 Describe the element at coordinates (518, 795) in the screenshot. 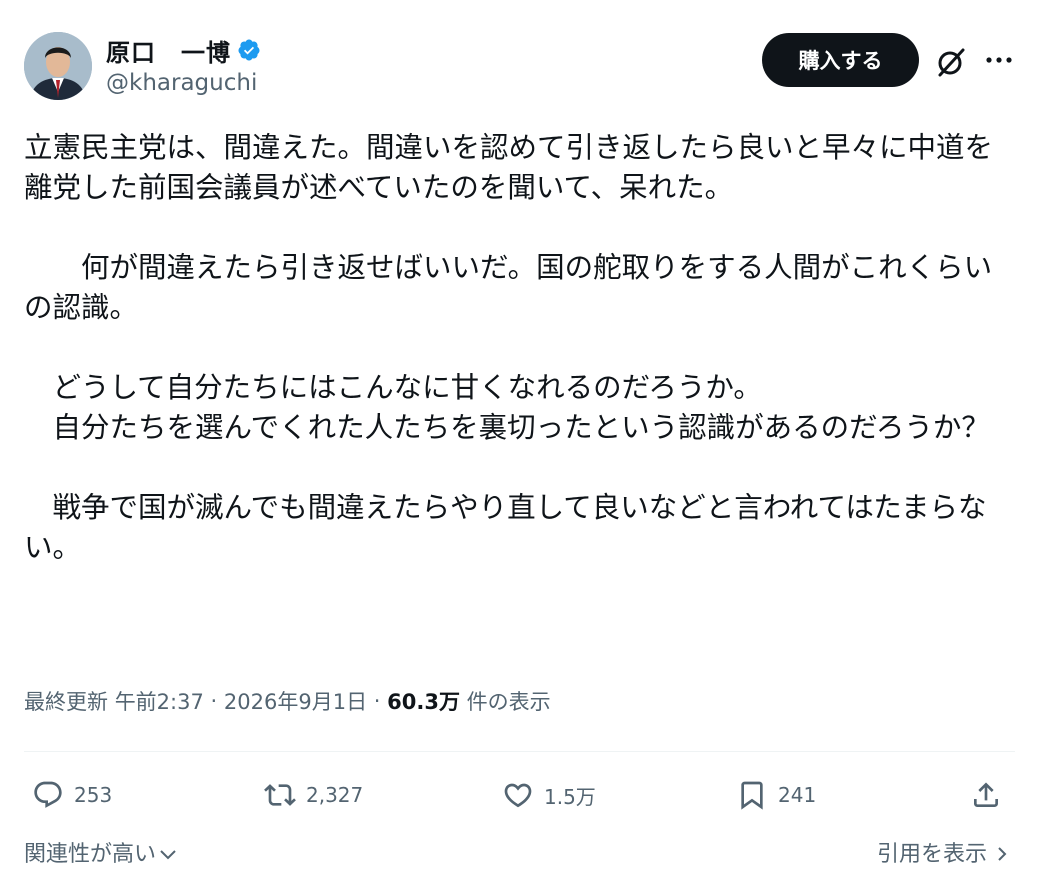

I see `like-icon` at that location.